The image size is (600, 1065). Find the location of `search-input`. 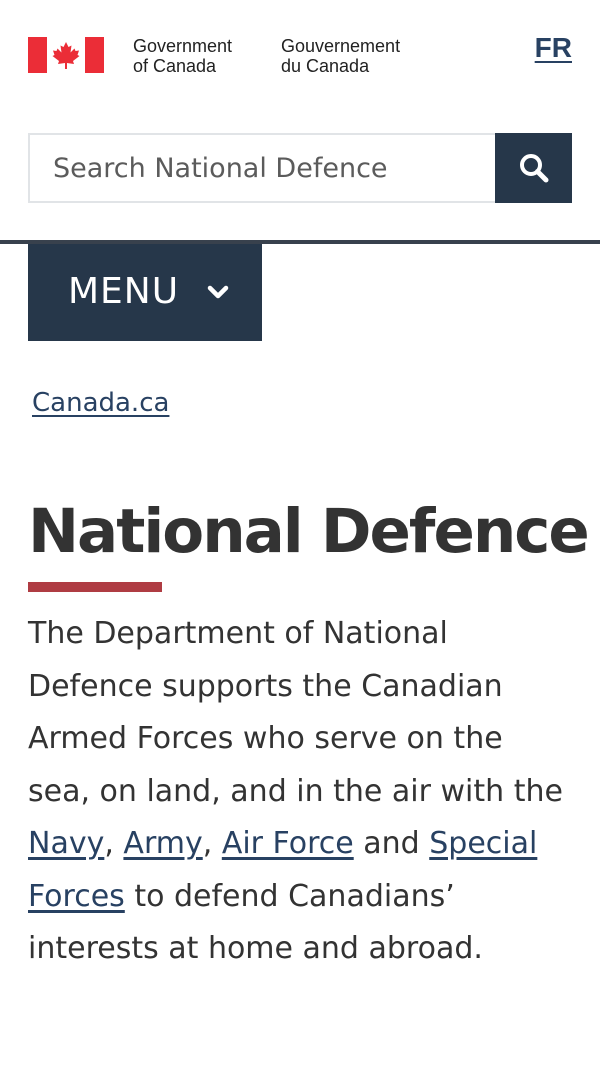

search-input is located at coordinates (261, 168).